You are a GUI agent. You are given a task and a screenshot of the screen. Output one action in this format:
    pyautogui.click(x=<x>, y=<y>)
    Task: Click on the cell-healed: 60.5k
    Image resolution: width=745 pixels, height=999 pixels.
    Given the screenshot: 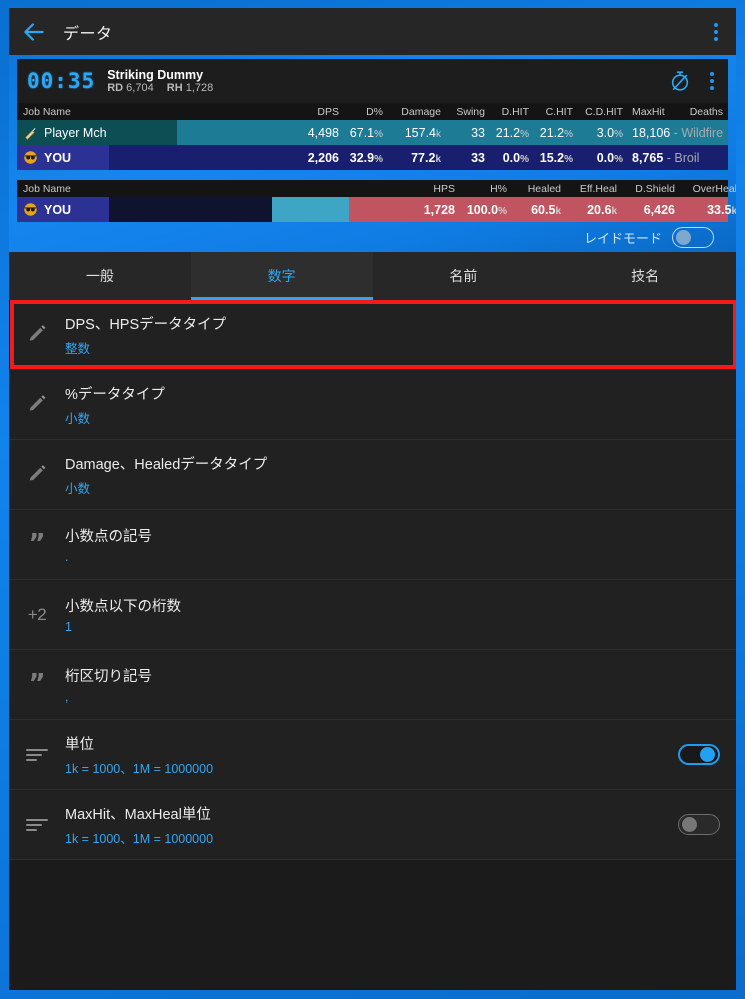 What is the action you would take?
    pyautogui.click(x=539, y=210)
    